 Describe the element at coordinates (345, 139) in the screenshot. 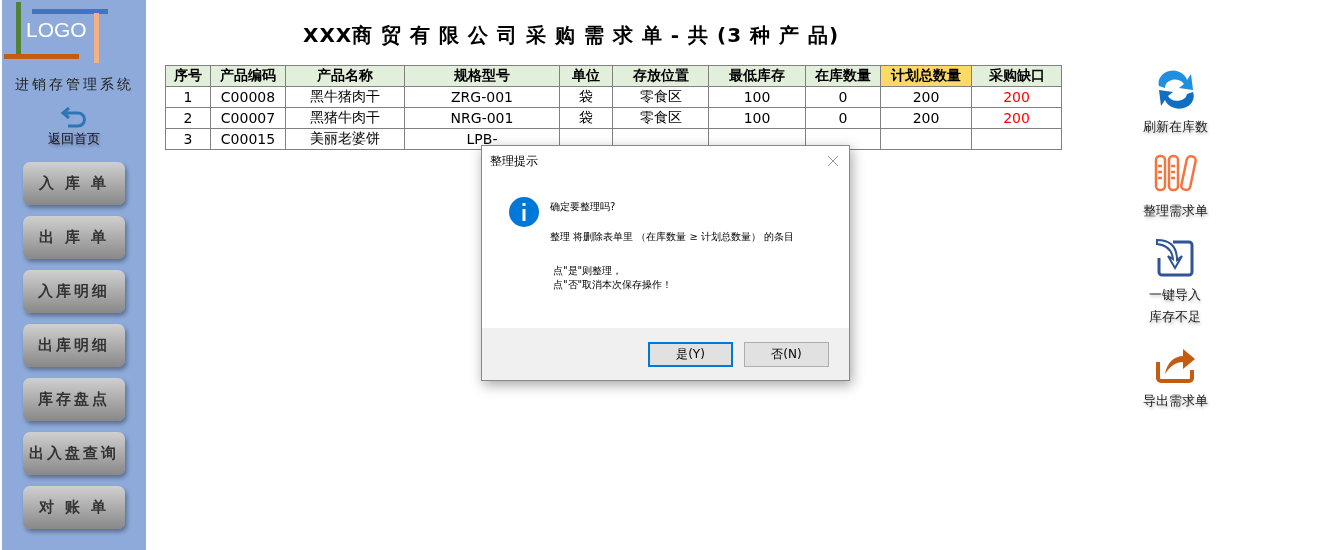

I see `table-cell: 美丽老婆饼` at that location.